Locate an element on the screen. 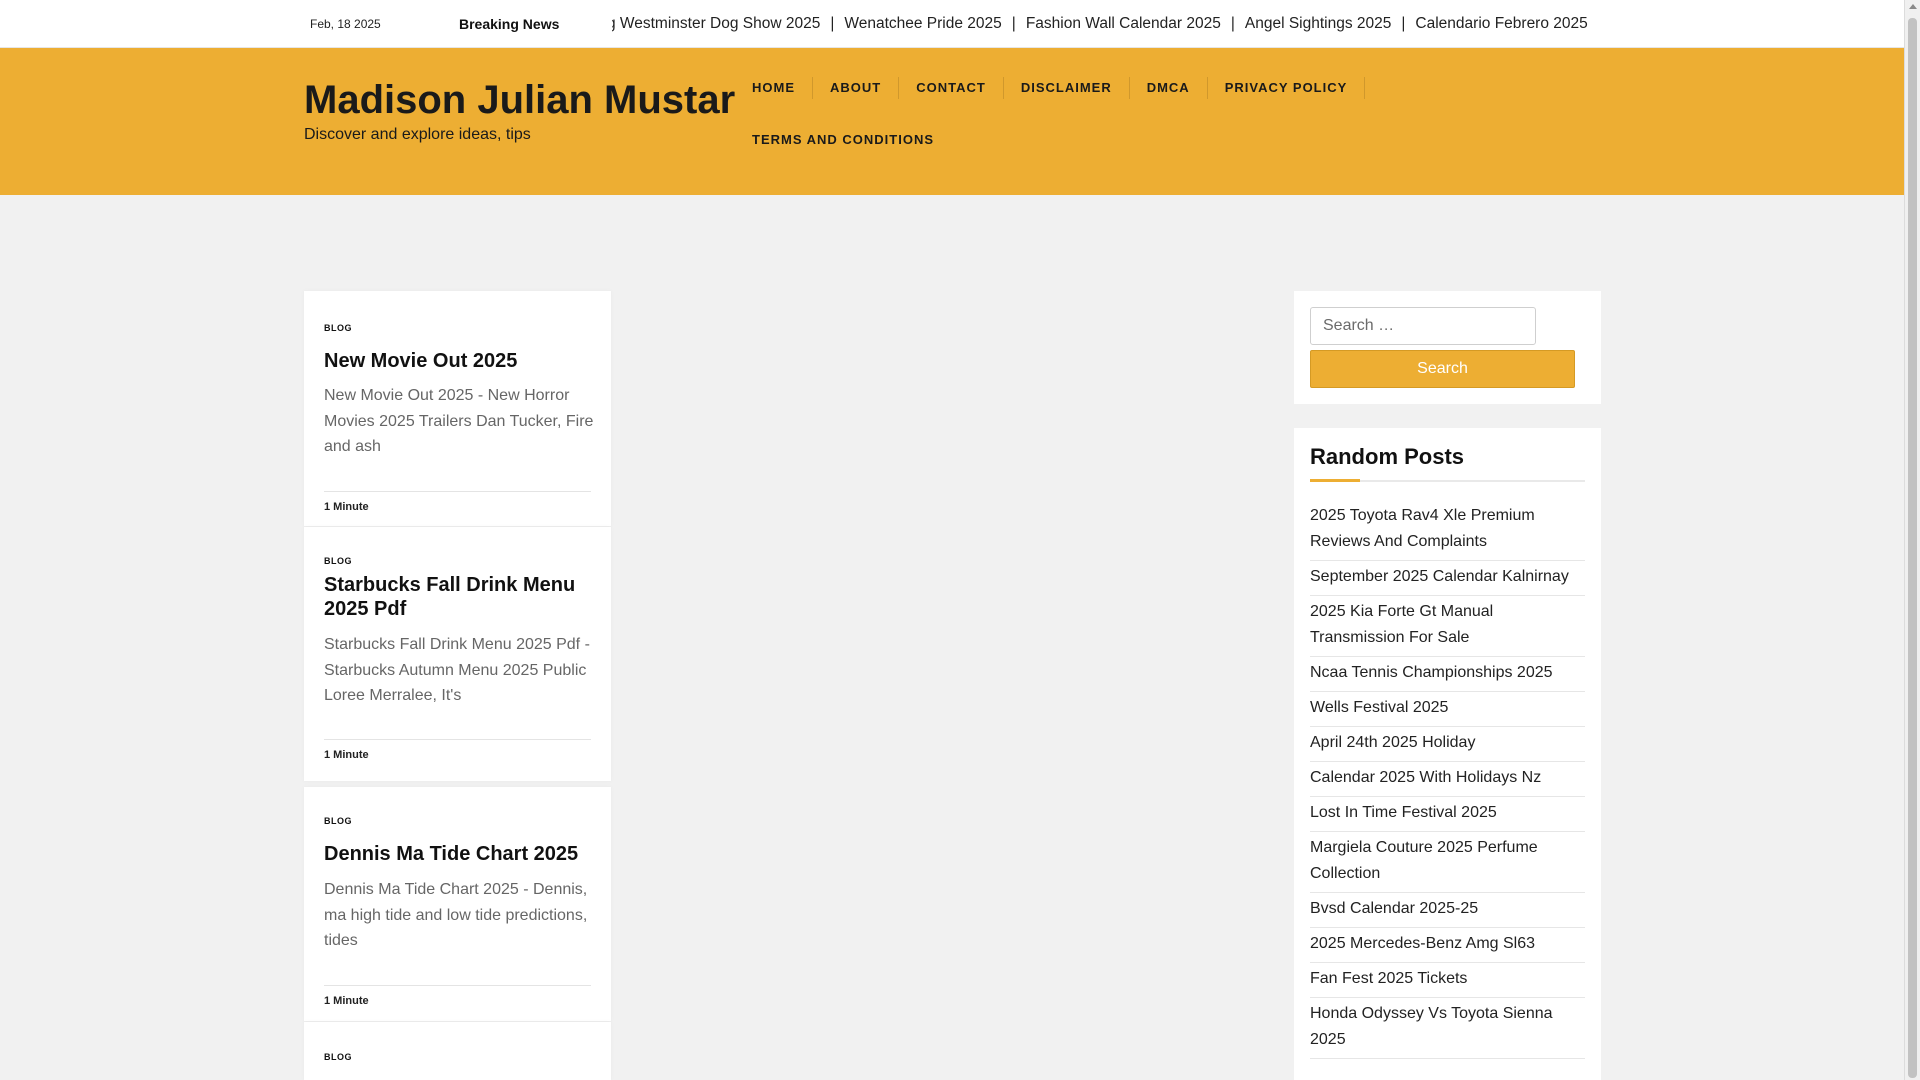 This screenshot has height=1080, width=1920. nav-contact: CONTACT is located at coordinates (951, 88).